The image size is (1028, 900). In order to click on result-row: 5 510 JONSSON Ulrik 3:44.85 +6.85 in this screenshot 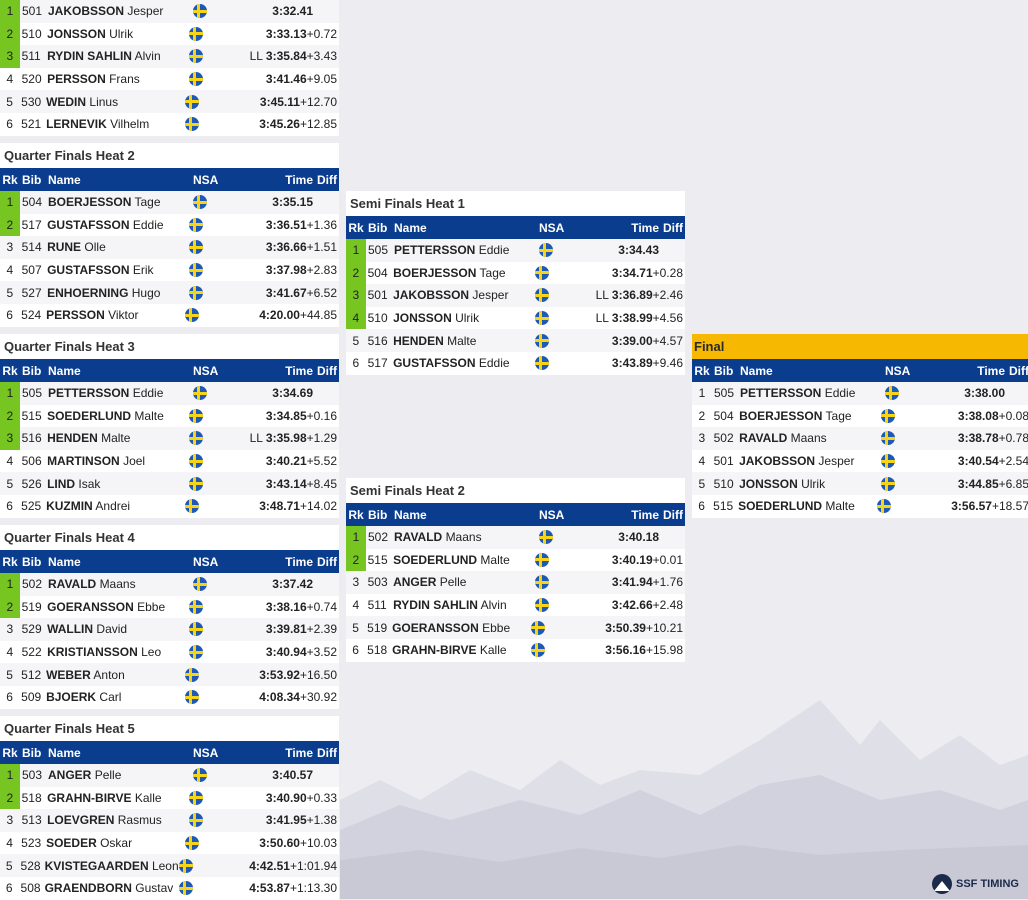, I will do `click(860, 483)`.